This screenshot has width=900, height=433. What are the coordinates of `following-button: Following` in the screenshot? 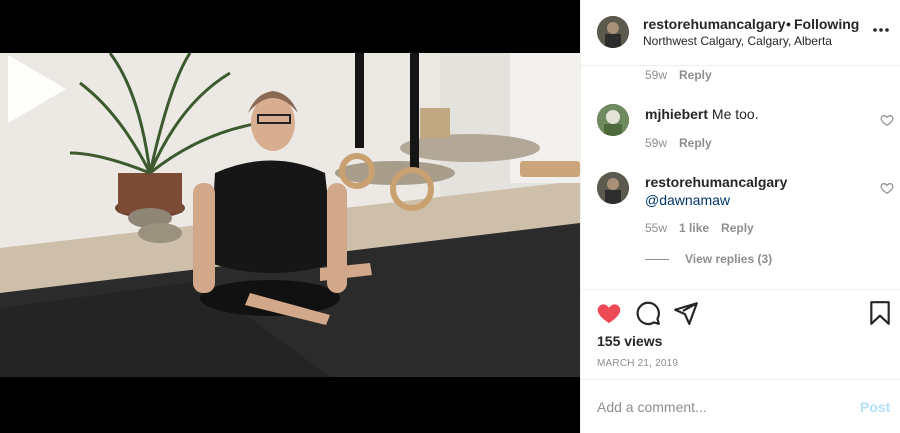 It's located at (826, 24).